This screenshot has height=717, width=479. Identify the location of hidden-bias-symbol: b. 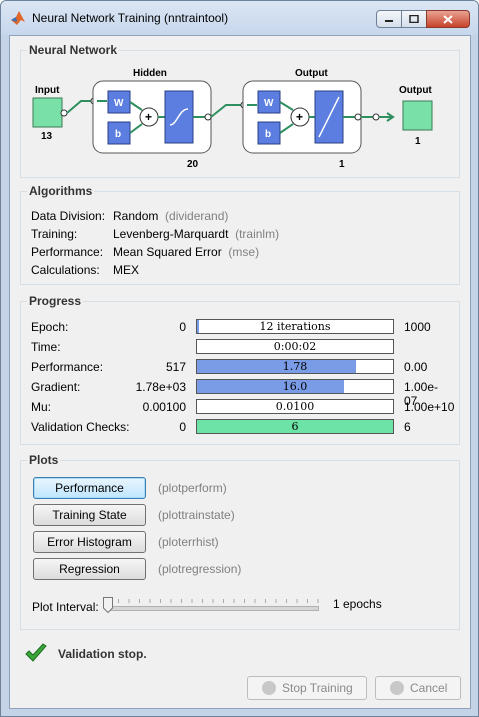
(118, 134).